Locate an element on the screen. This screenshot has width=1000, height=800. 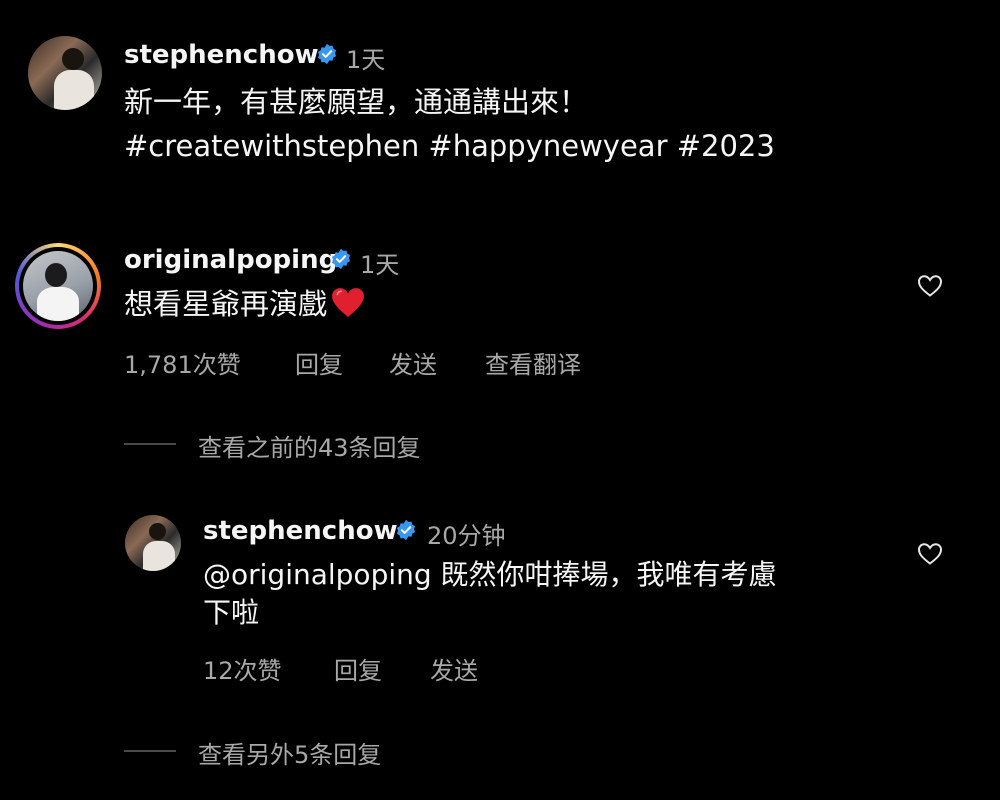
comment-text-body: 想看星爺再演戲 is located at coordinates (226, 304).